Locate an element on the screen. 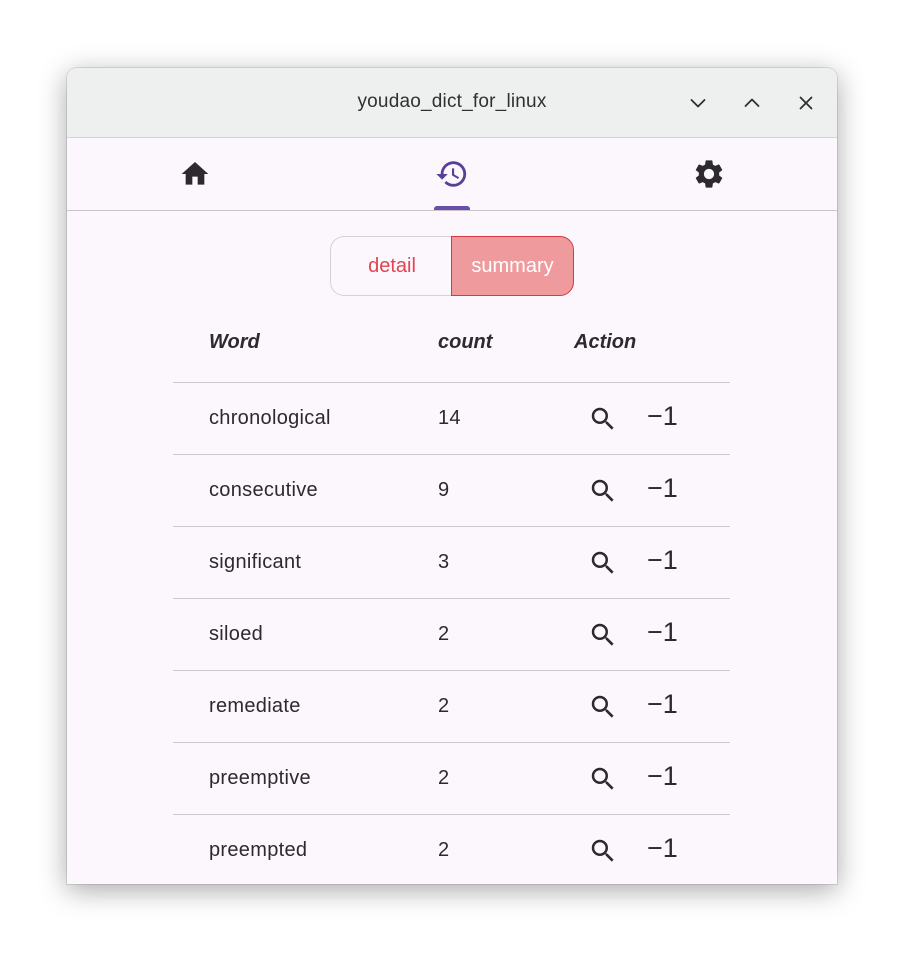 The image size is (906, 953). history-icon is located at coordinates (451, 174).